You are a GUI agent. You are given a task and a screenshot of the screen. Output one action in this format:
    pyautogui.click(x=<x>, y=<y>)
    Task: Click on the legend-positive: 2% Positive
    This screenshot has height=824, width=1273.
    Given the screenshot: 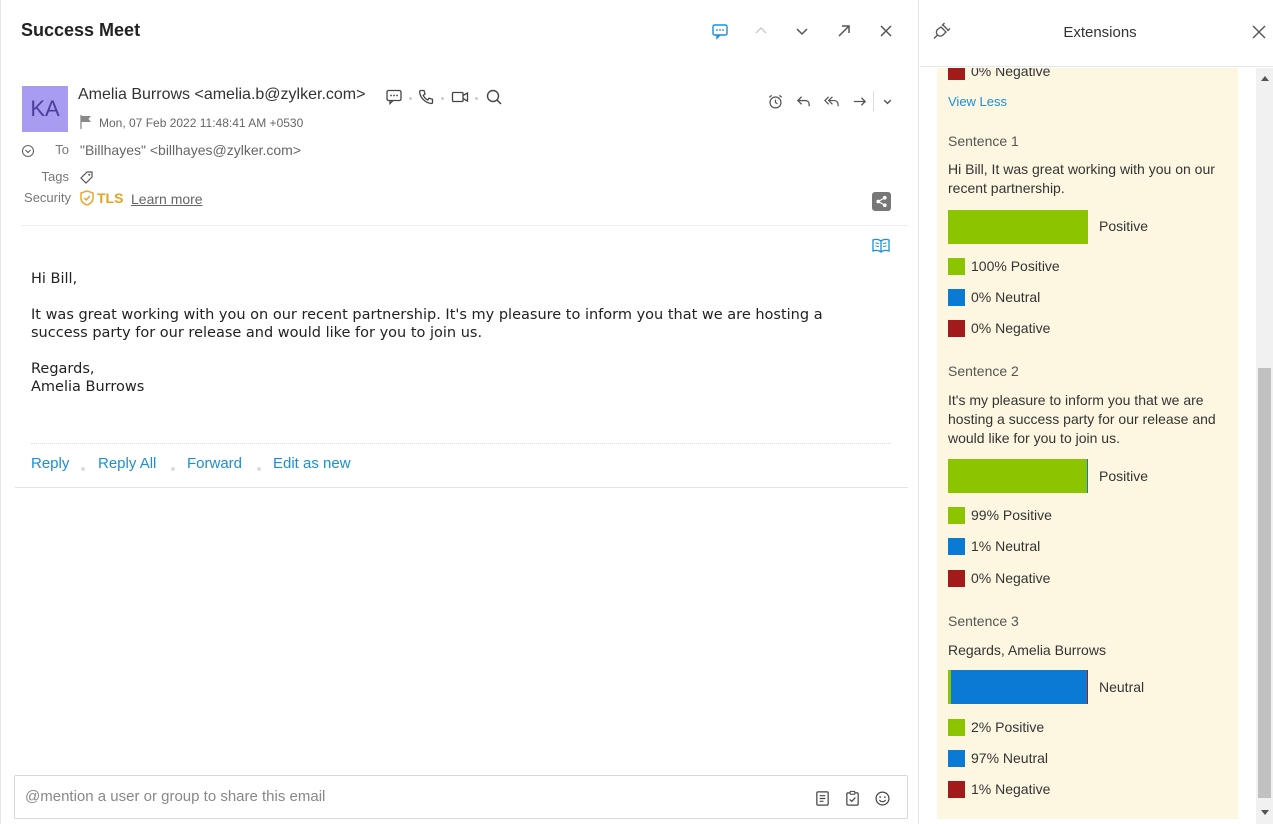 What is the action you would take?
    pyautogui.click(x=996, y=727)
    